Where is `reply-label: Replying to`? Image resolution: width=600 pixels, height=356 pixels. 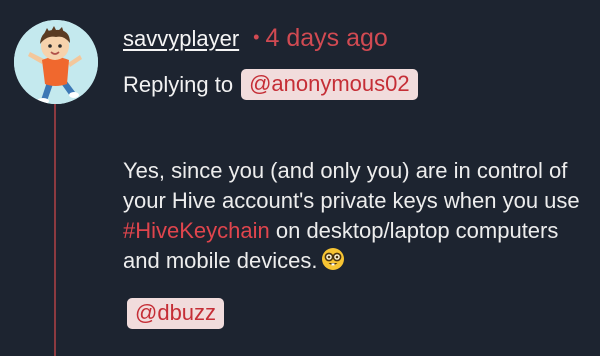
reply-label: Replying to is located at coordinates (178, 84).